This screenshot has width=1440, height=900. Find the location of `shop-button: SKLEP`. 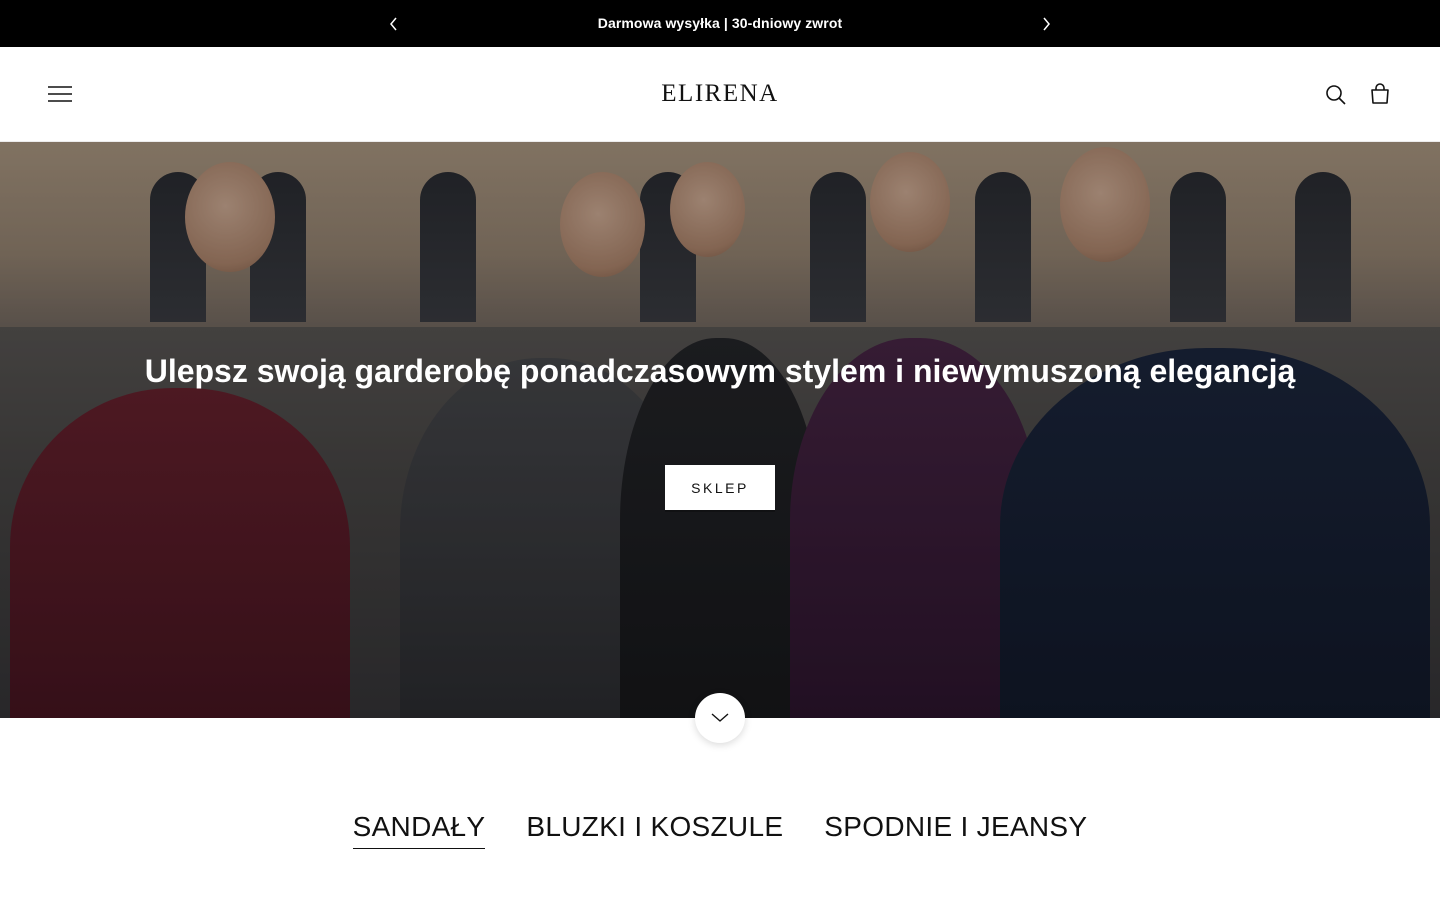

shop-button: SKLEP is located at coordinates (720, 487).